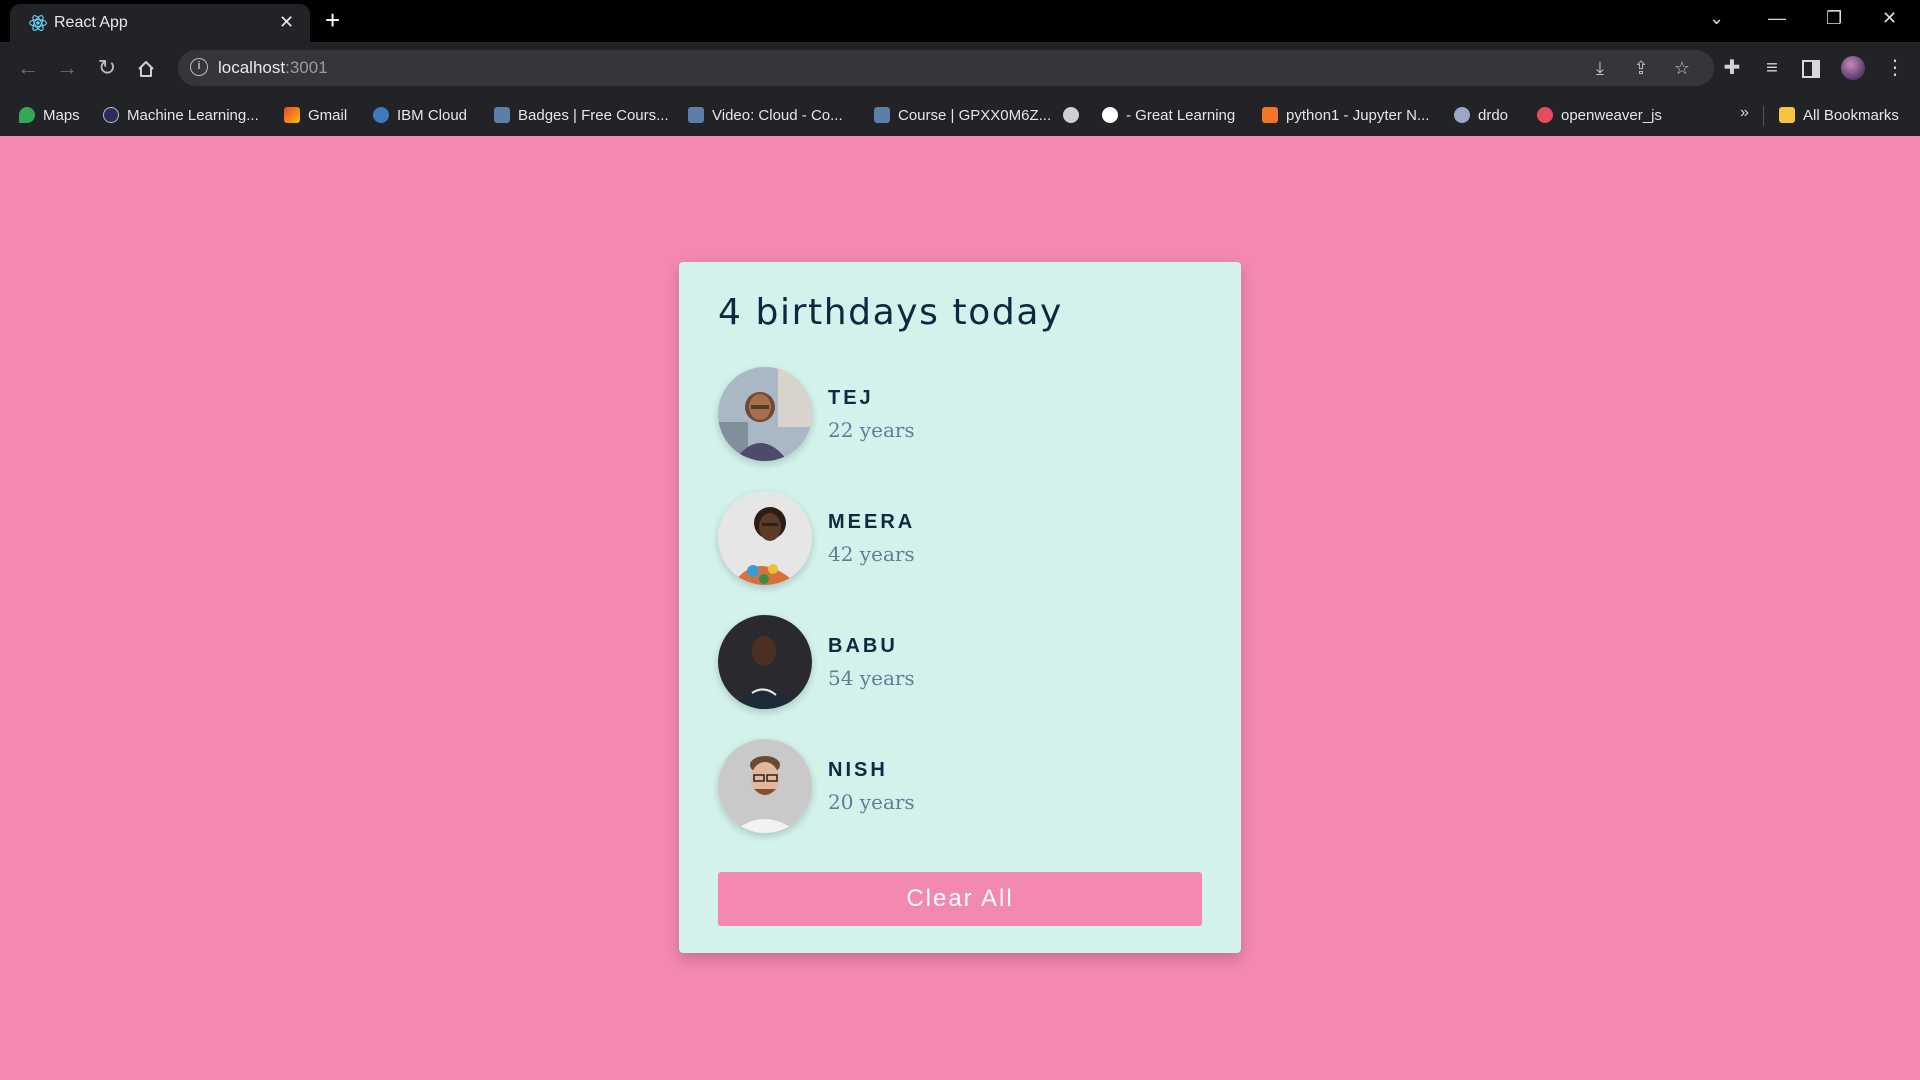  What do you see at coordinates (28, 68) in the screenshot?
I see `back-icon: ←` at bounding box center [28, 68].